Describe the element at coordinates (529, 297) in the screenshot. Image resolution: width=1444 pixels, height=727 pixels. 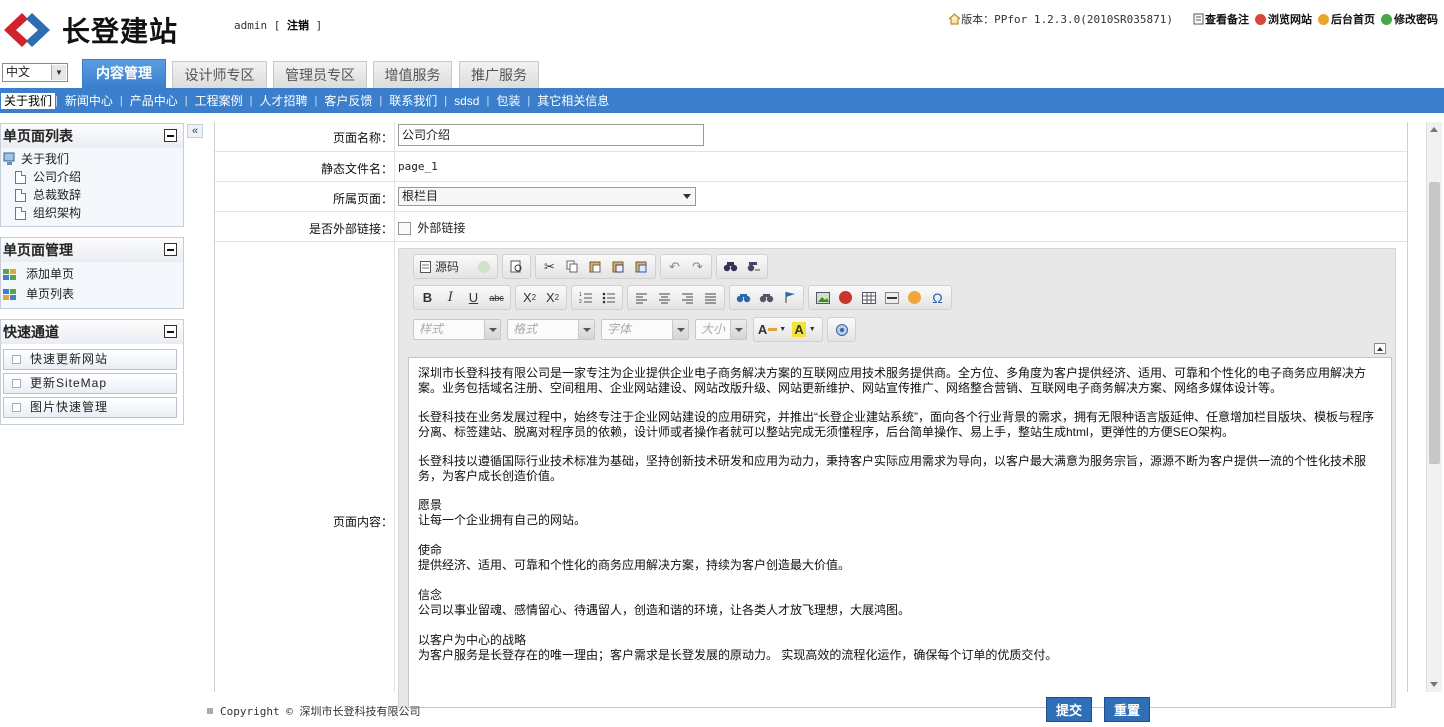
I see `subscript-icon: X2` at that location.